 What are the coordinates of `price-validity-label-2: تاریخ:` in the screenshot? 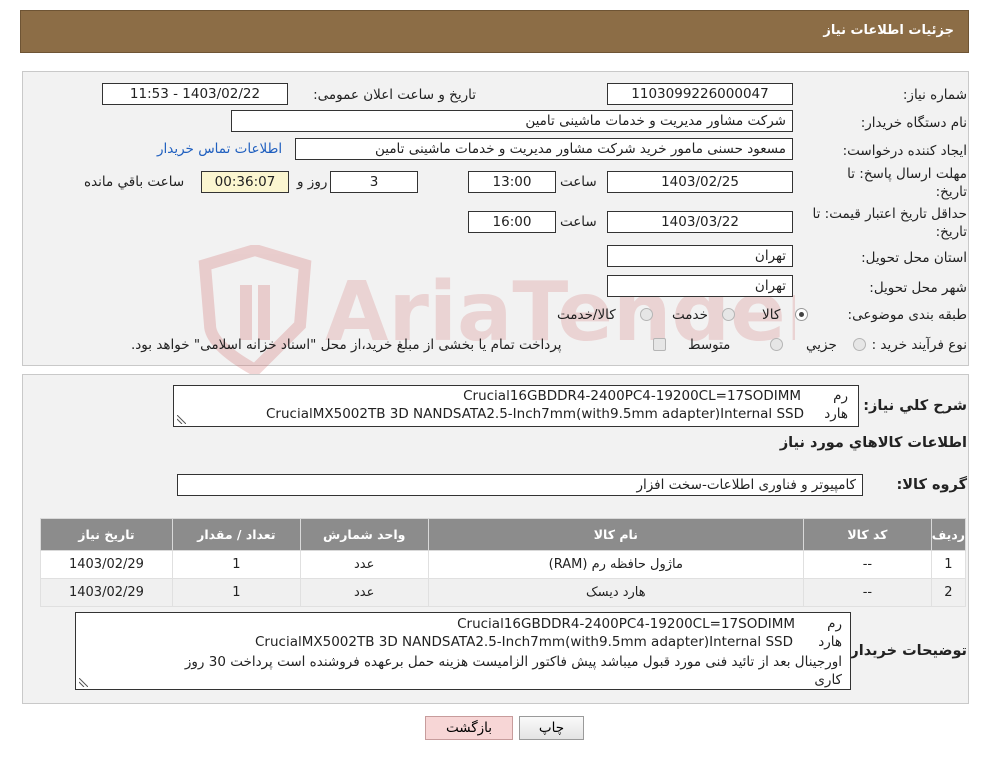 It's located at (951, 232).